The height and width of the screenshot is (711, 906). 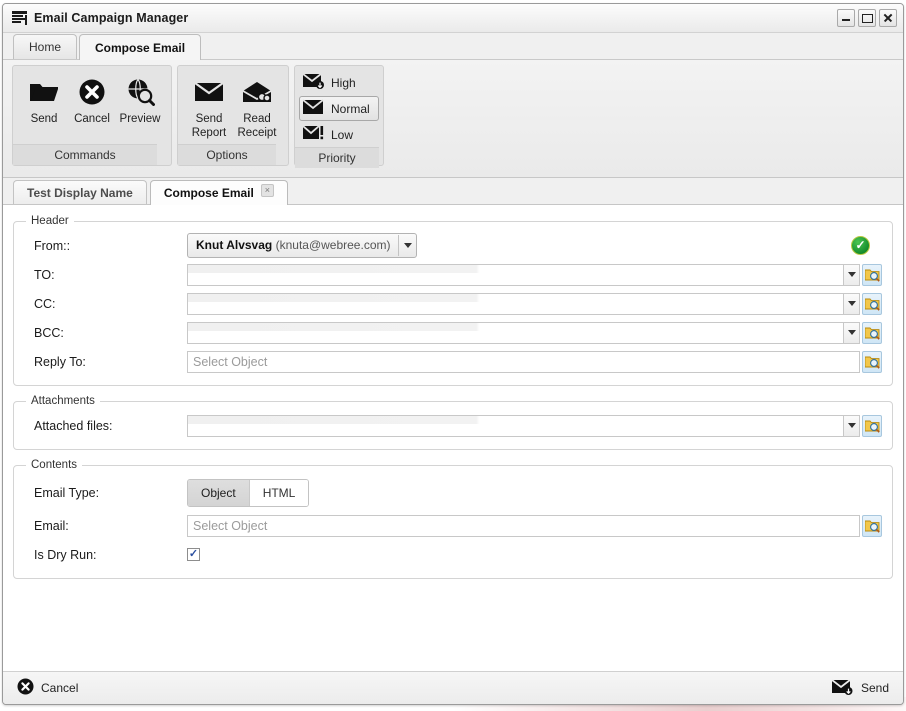 What do you see at coordinates (111, 18) in the screenshot?
I see `window-title: Email Campaign Manager` at bounding box center [111, 18].